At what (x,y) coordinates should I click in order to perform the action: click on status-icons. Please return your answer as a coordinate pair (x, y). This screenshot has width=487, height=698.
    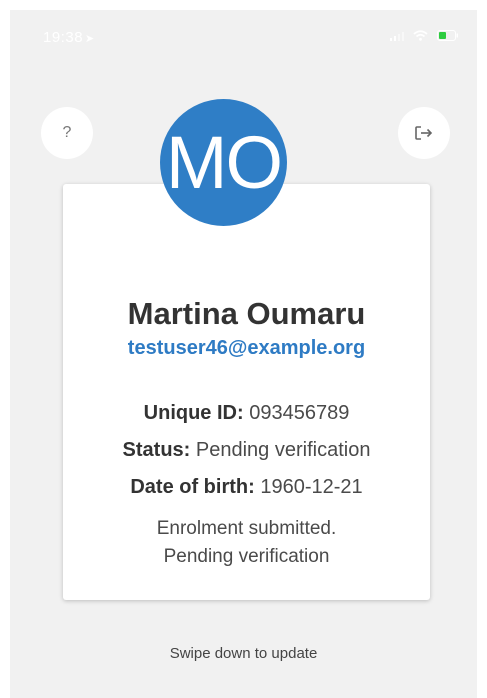
    Looking at the image, I should click on (424, 35).